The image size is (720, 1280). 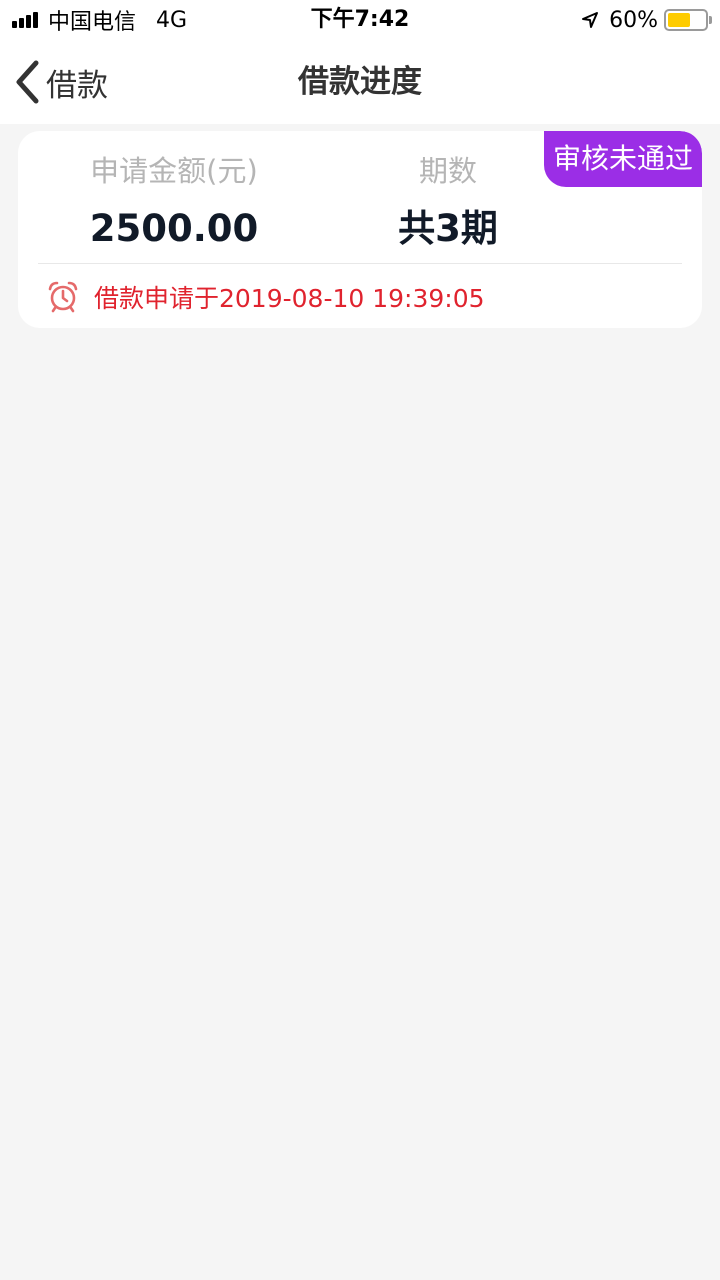 I want to click on term-column: 期数 共3期, so click(x=448, y=191).